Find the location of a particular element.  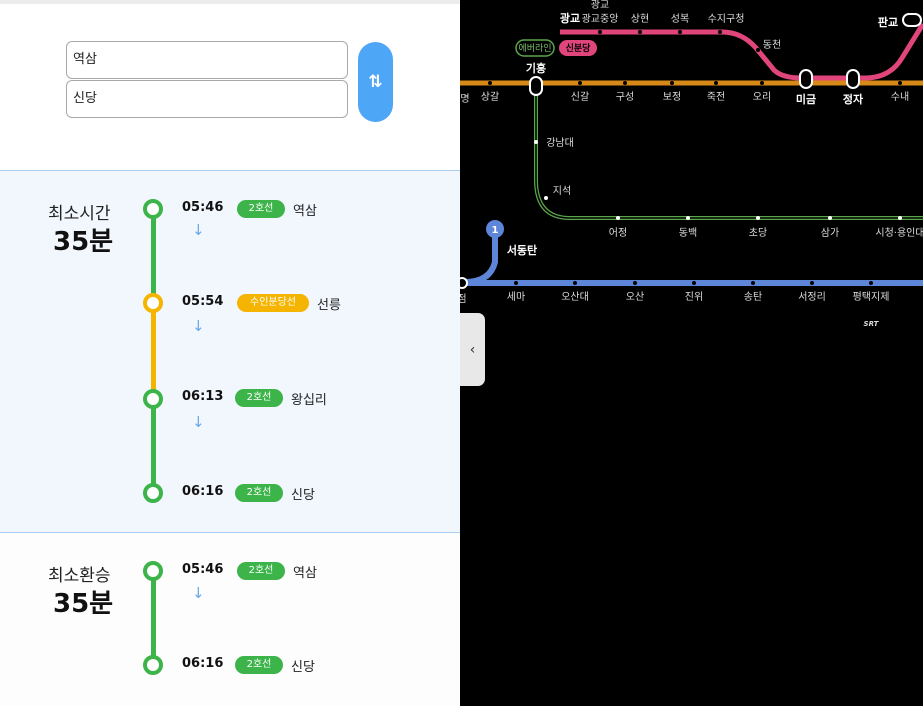

station-label-cut: 명 is located at coordinates (464, 99).